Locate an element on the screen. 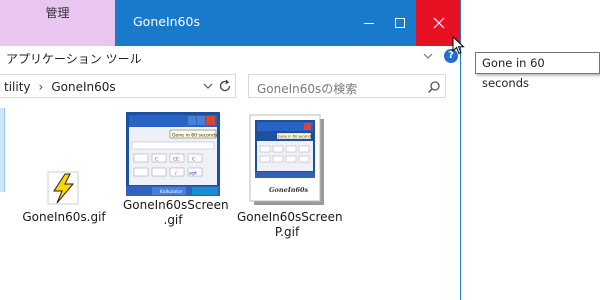 The width and height of the screenshot is (600, 300). maximize-icon is located at coordinates (400, 23).